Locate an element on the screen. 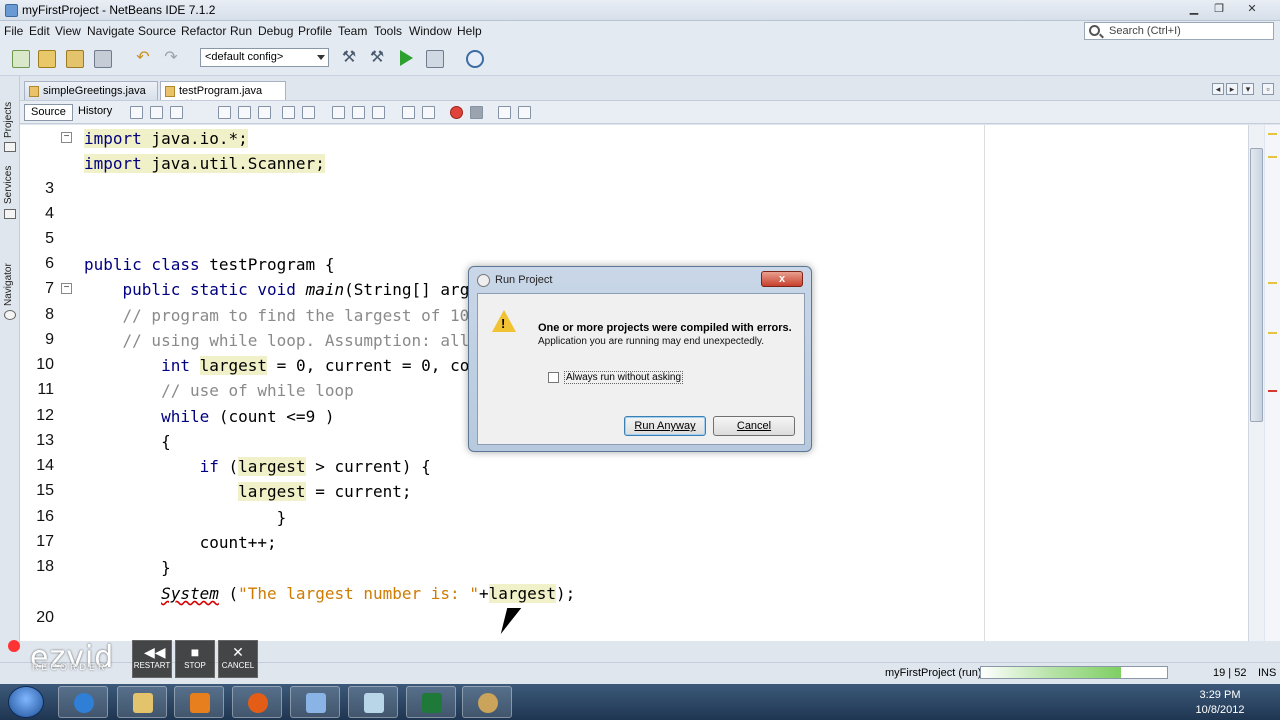  taskbar-explorer is located at coordinates (142, 702).